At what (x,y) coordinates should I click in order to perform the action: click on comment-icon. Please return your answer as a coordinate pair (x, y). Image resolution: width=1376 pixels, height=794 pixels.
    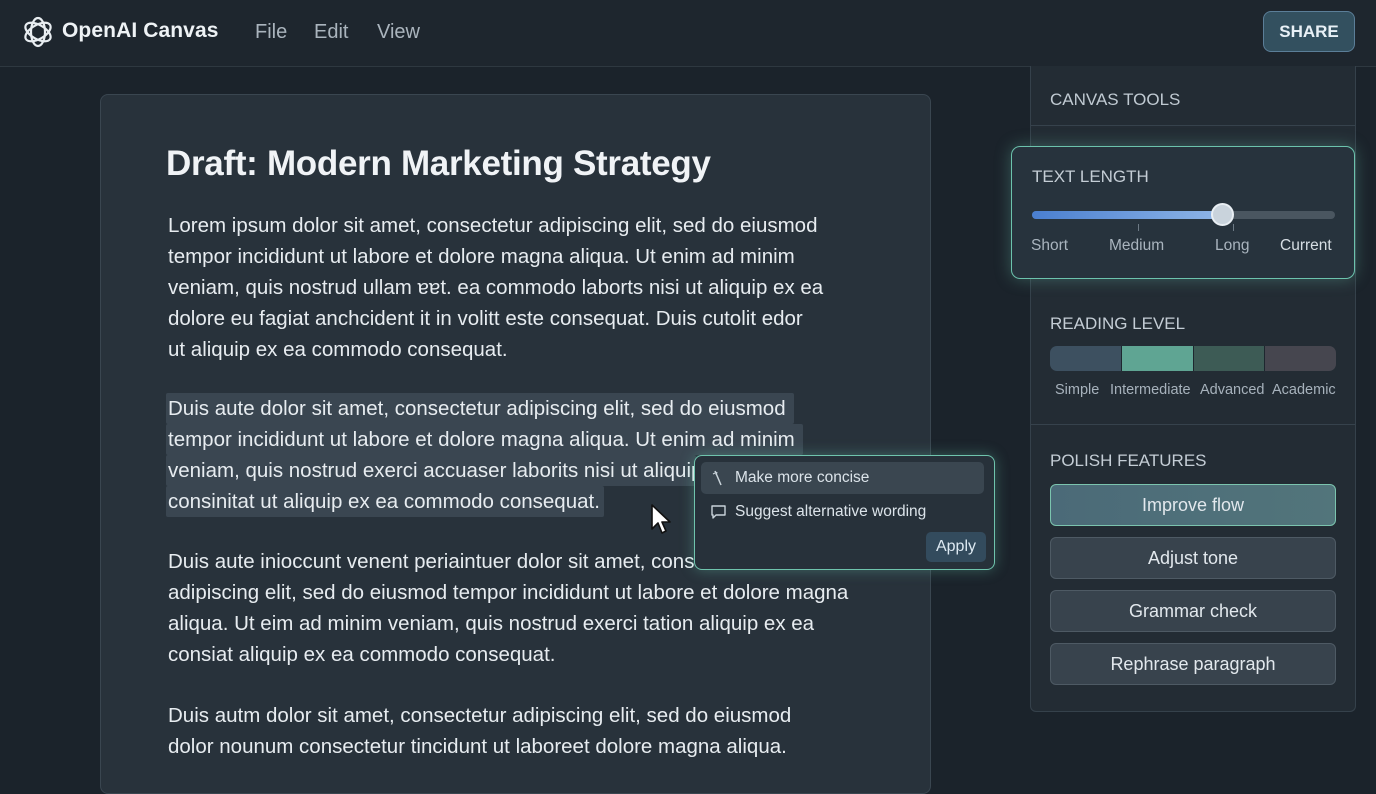
    Looking at the image, I should click on (718, 512).